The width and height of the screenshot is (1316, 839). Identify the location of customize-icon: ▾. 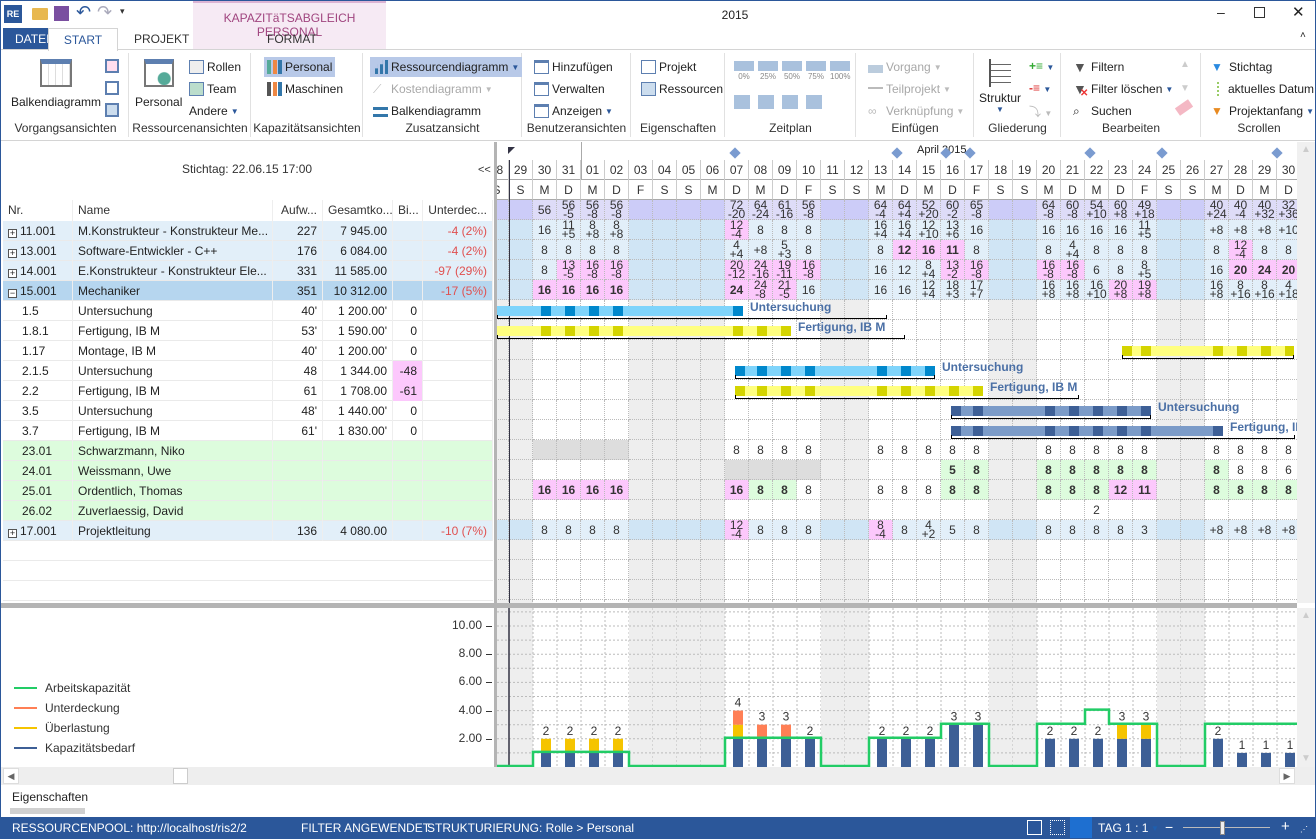
(122, 11).